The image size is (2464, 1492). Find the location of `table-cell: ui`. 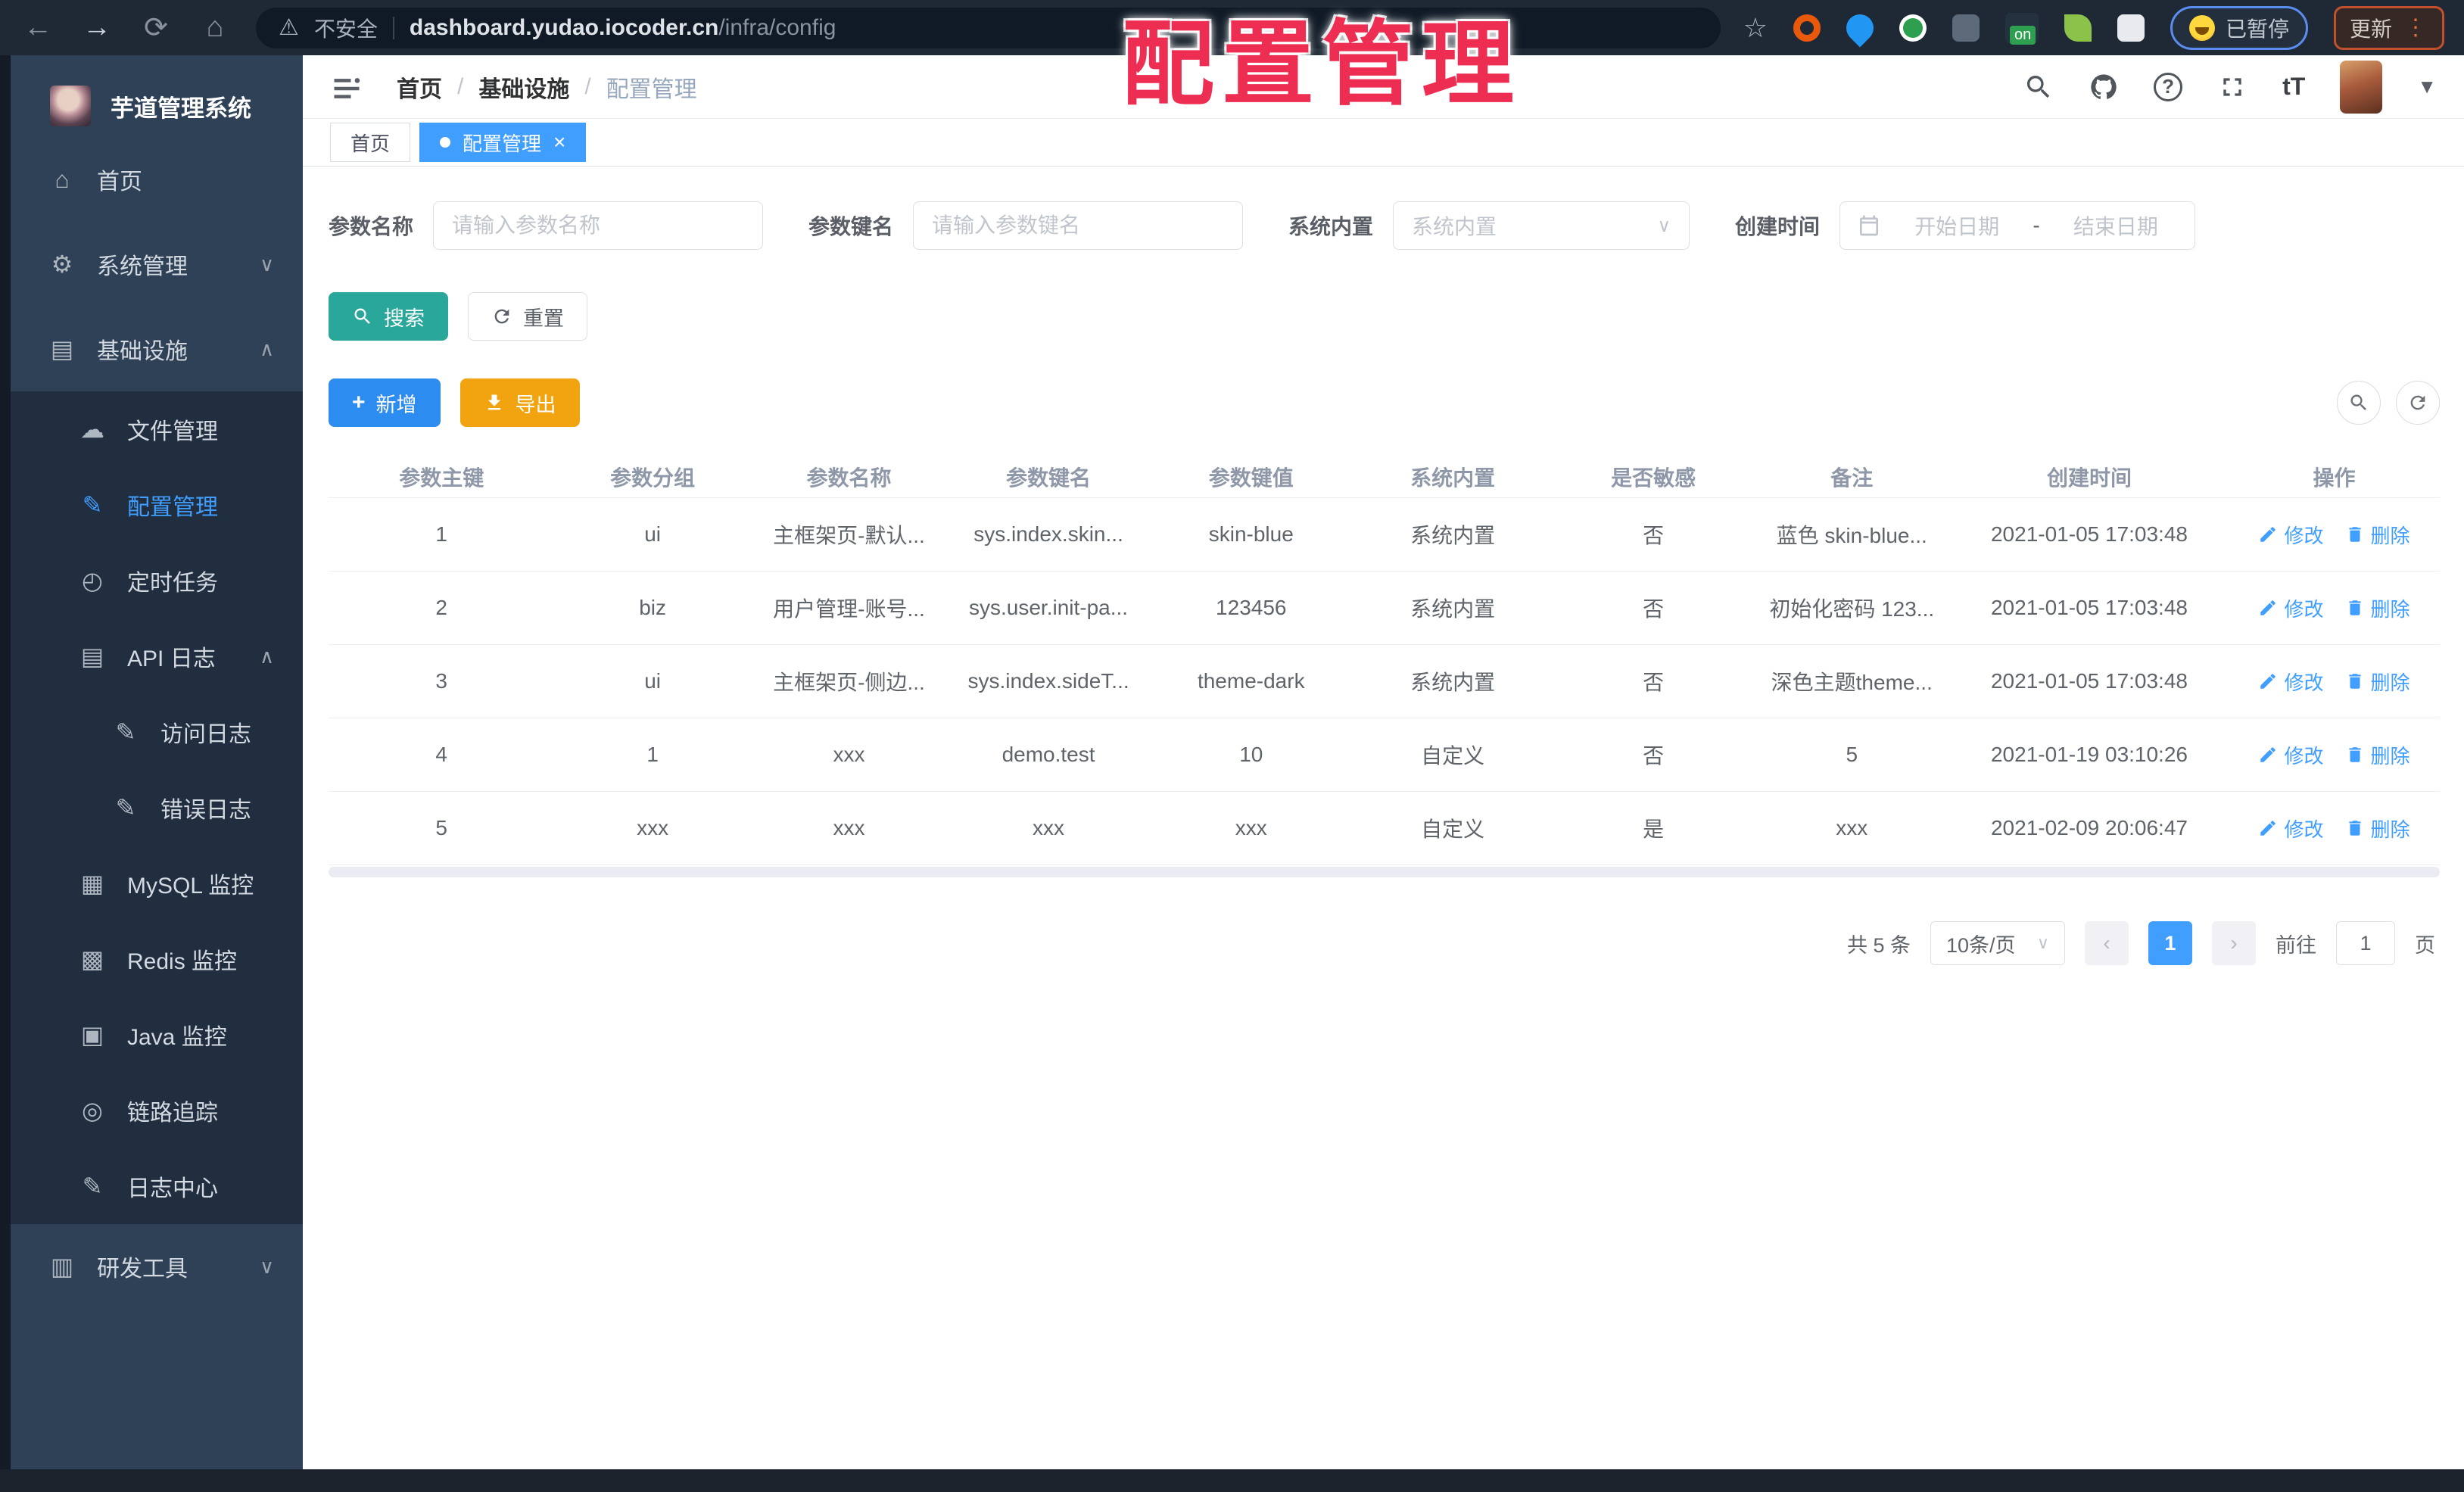

table-cell: ui is located at coordinates (652, 534).